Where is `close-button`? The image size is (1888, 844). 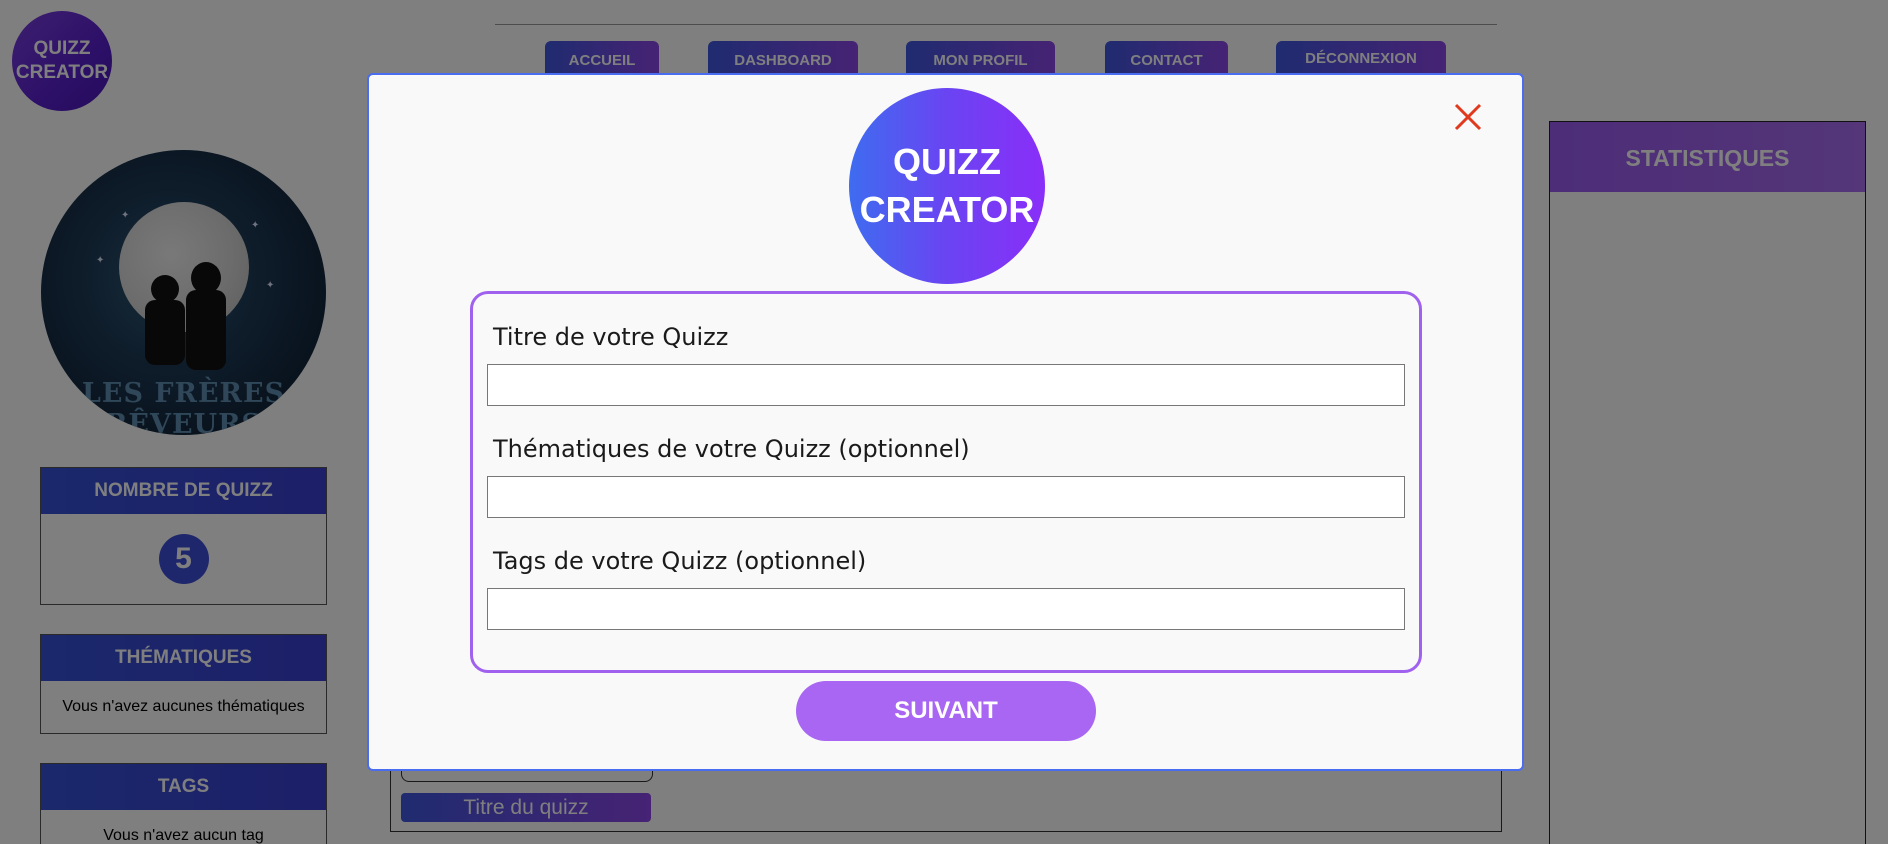 close-button is located at coordinates (1468, 117).